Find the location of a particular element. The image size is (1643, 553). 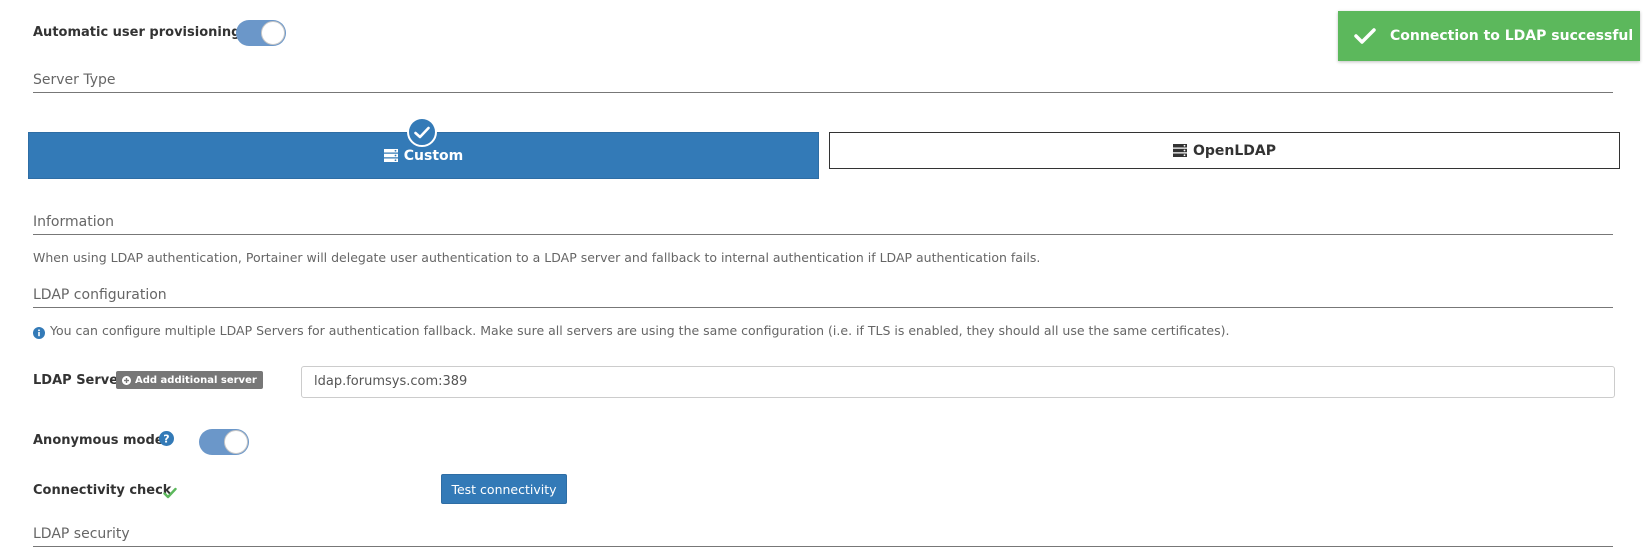

auto-provisioning-label: Automatic user provisioning is located at coordinates (137, 32).